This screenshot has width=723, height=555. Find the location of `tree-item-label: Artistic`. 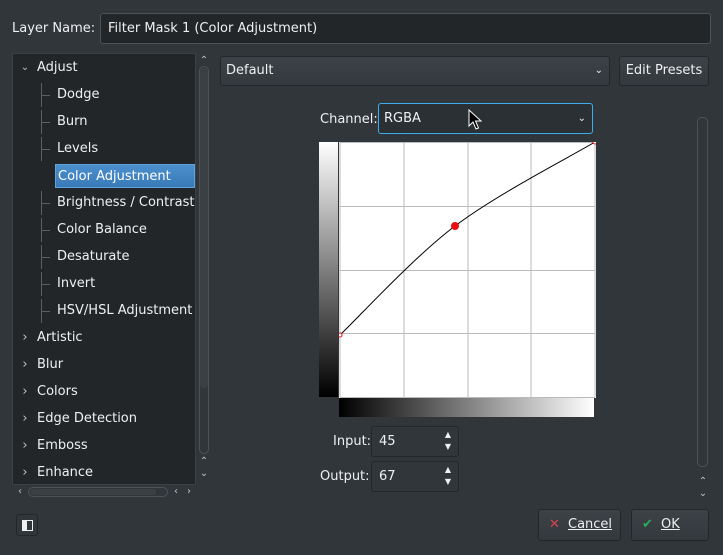

tree-item-label: Artistic is located at coordinates (60, 337).